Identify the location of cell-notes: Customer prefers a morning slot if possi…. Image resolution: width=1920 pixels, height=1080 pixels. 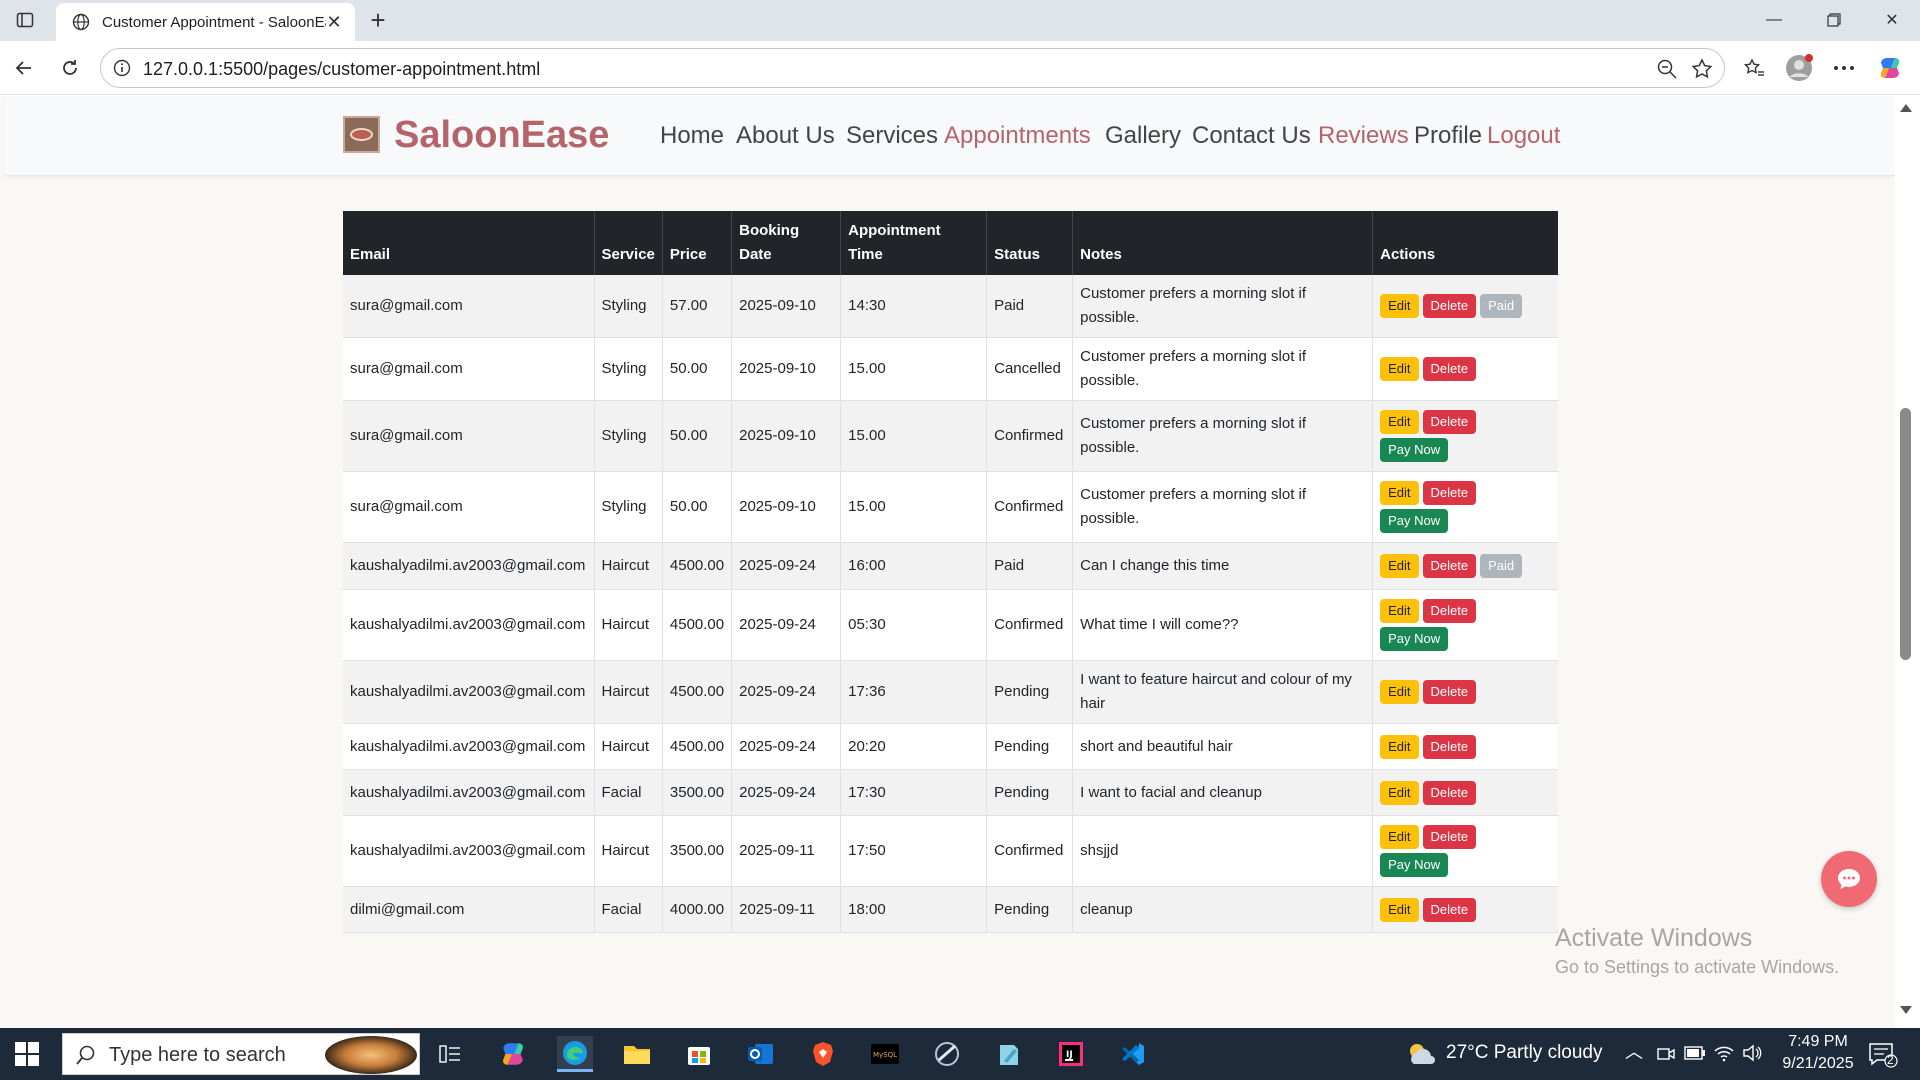
(1223, 436).